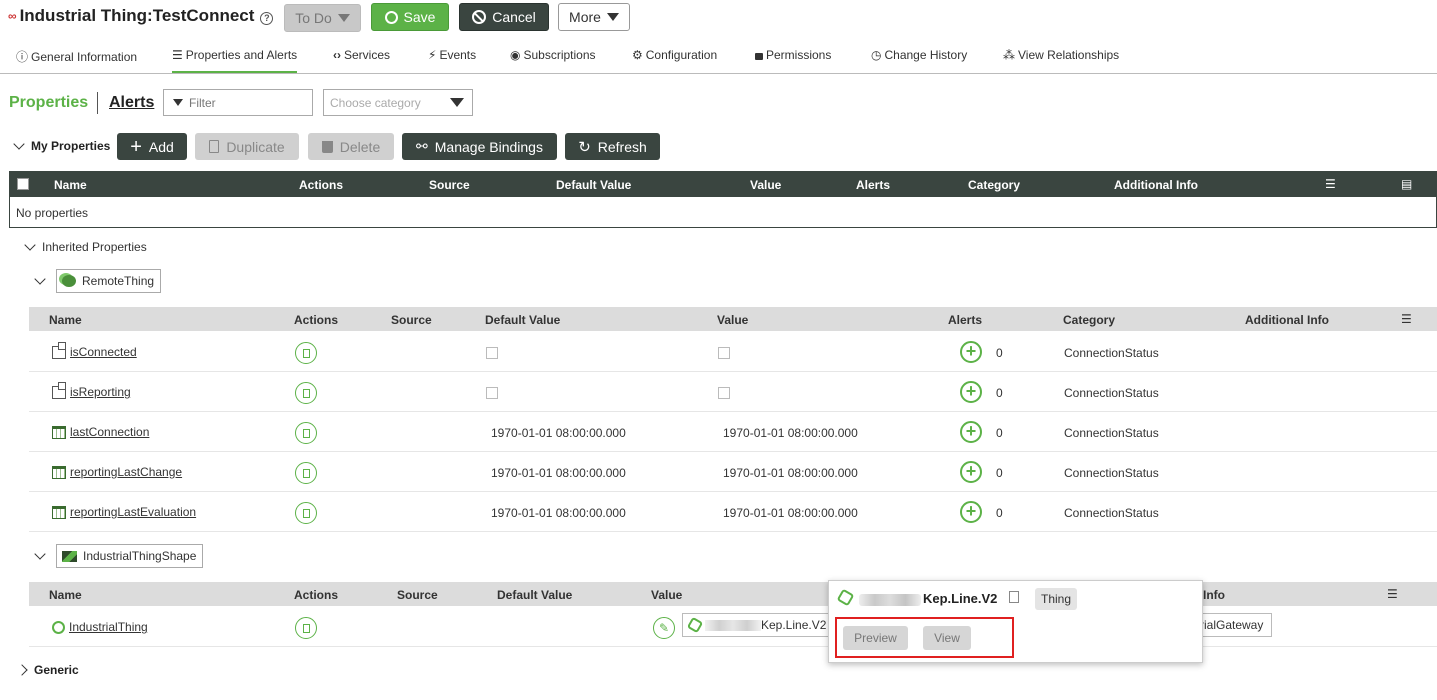 The width and height of the screenshot is (1437, 700). Describe the element at coordinates (109, 432) in the screenshot. I see `property-link: lastConnection` at that location.